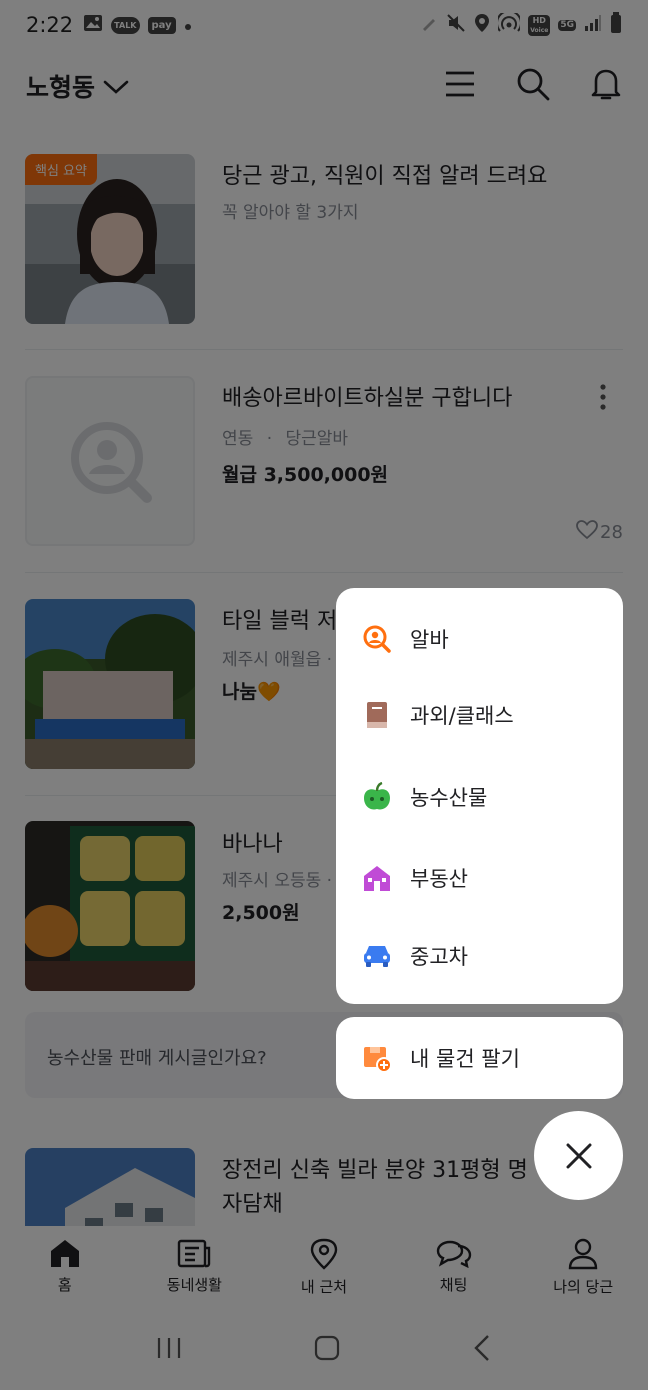 This screenshot has width=648, height=1390. I want to click on menu-item-label: 중고차, so click(439, 957).